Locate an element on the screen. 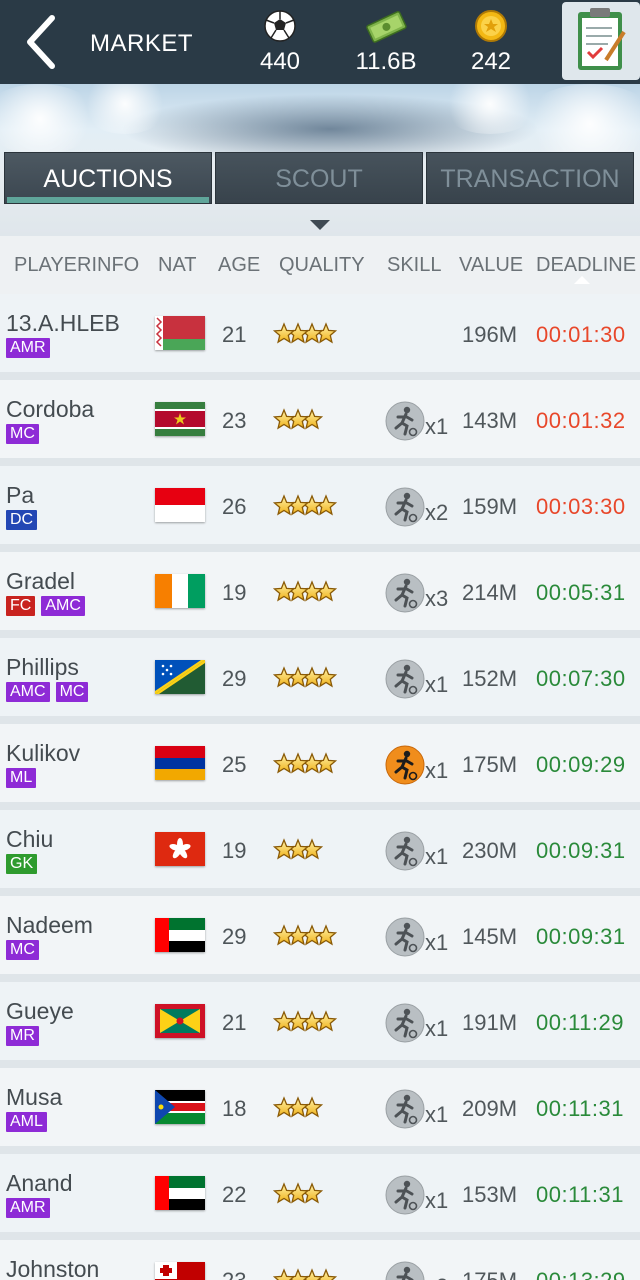 The width and height of the screenshot is (640, 1280). auction-deadline: 00:11:31 is located at coordinates (580, 1194).